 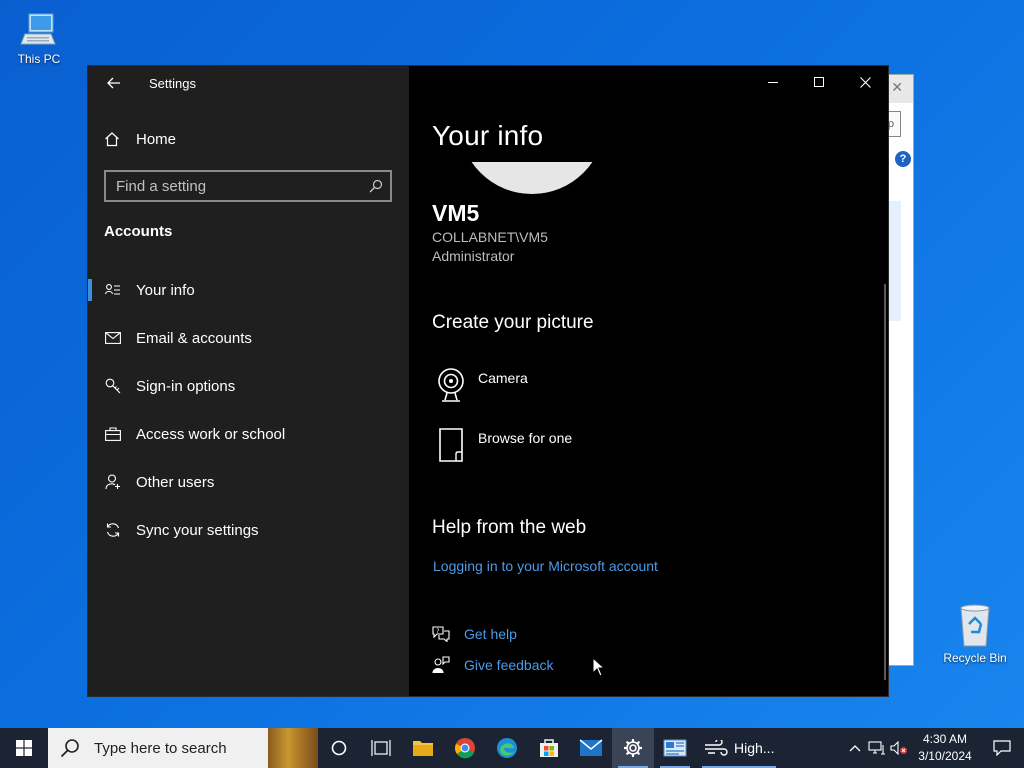 I want to click on minimize-icon, so click(x=773, y=82).